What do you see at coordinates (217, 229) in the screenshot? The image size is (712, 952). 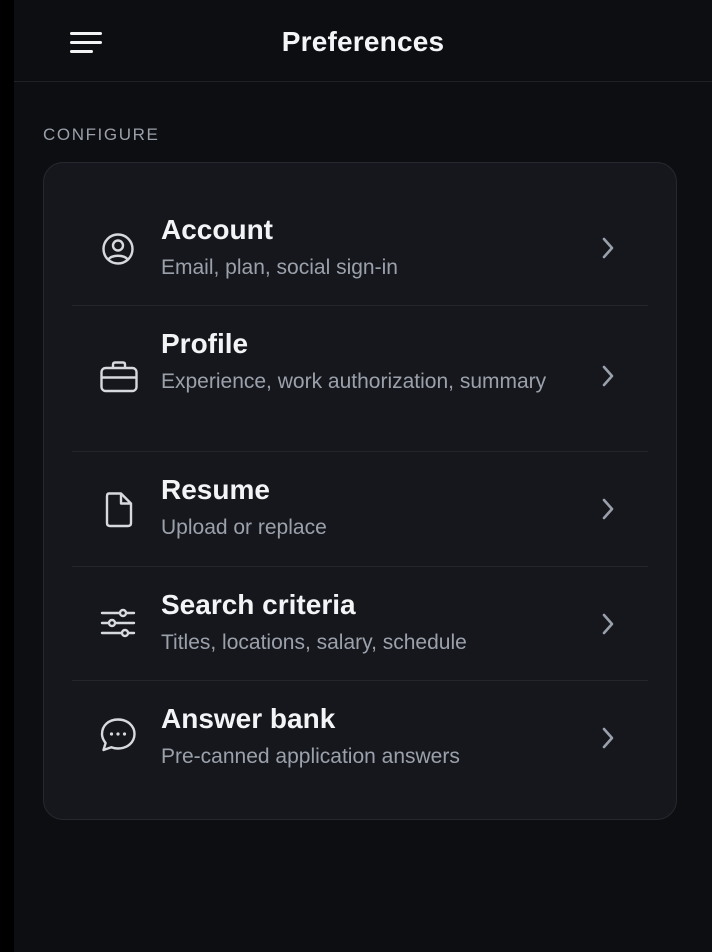 I see `settings-item-title: Account` at bounding box center [217, 229].